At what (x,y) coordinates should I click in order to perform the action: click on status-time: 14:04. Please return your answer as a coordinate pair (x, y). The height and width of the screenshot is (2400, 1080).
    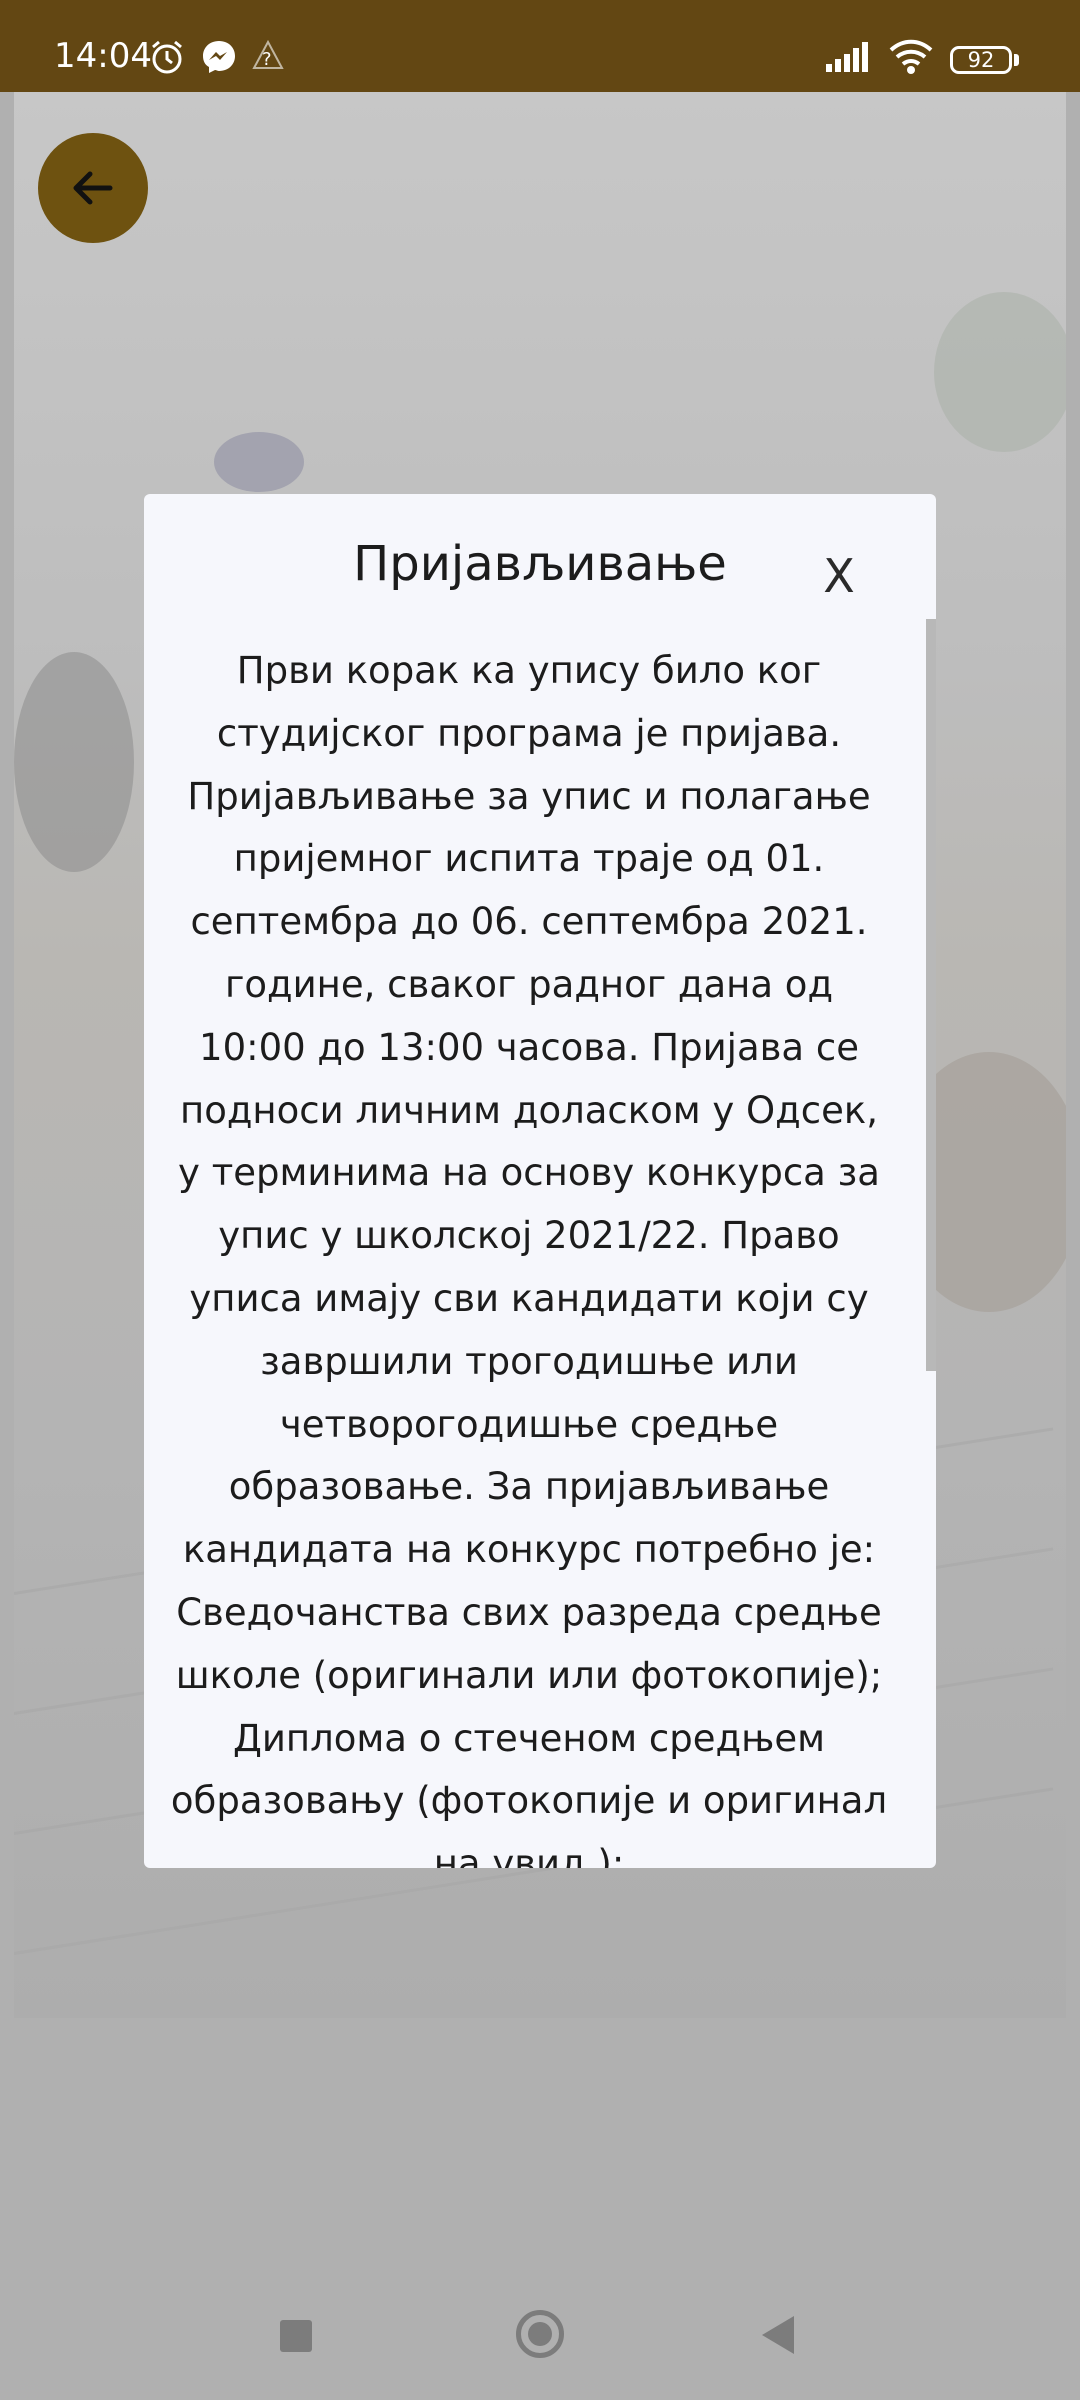
    Looking at the image, I should click on (103, 56).